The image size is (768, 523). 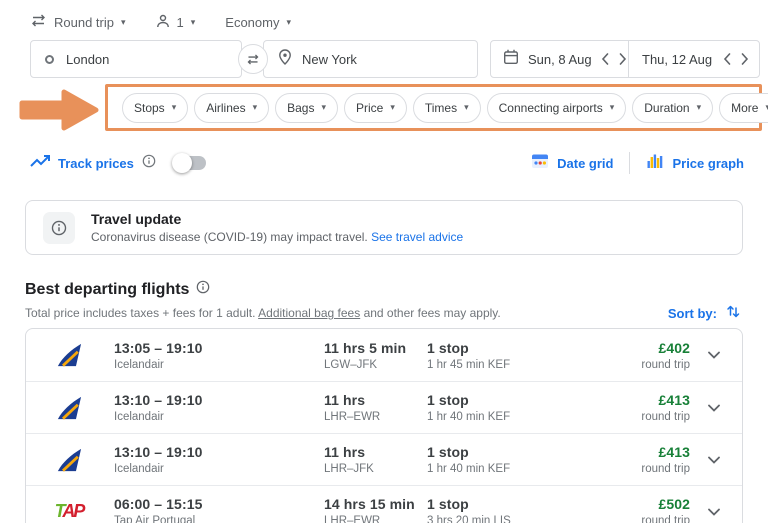 What do you see at coordinates (727, 59) in the screenshot?
I see `return-date-prev-button` at bounding box center [727, 59].